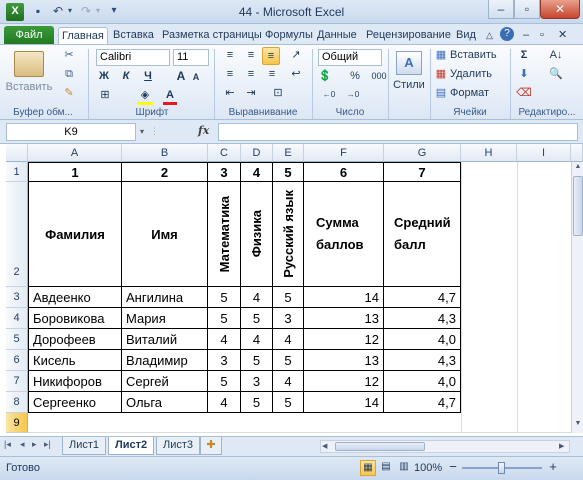 Image resolution: width=583 pixels, height=480 pixels. I want to click on cell-surname: Никифоров, so click(75, 381).